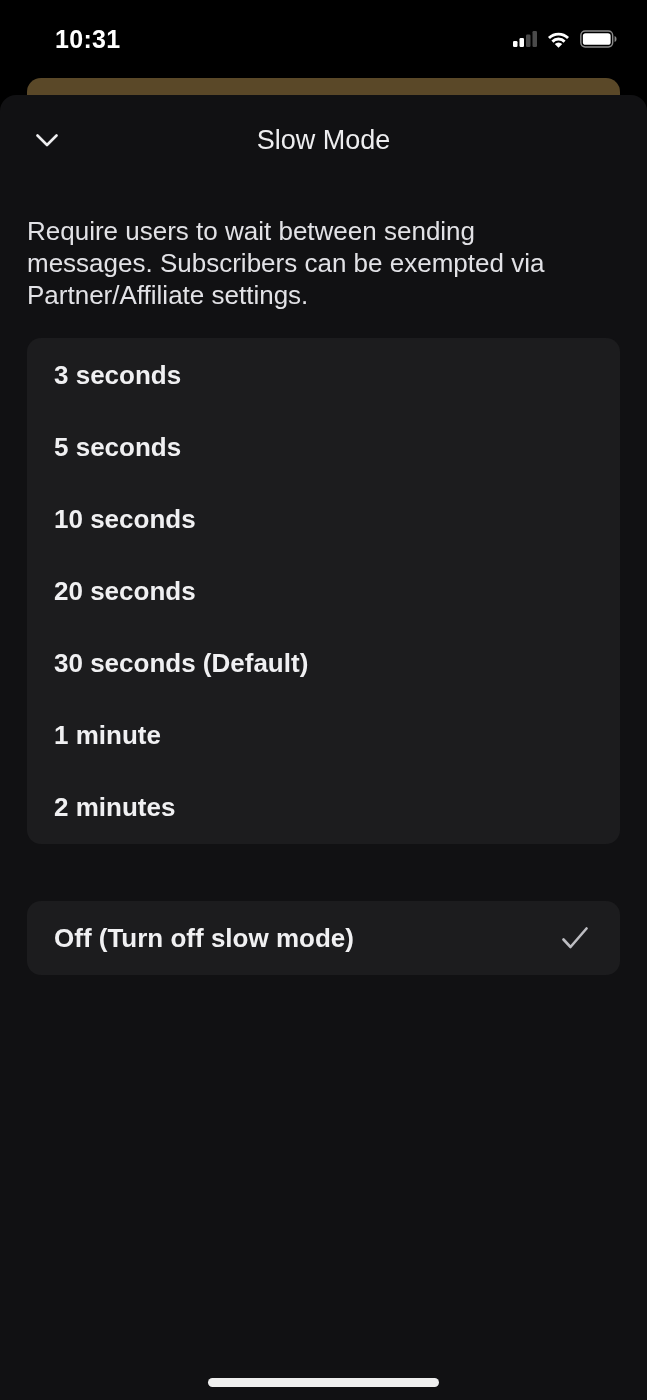 This screenshot has height=1400, width=647. What do you see at coordinates (323, 375) in the screenshot?
I see `option-item: 3 seconds` at bounding box center [323, 375].